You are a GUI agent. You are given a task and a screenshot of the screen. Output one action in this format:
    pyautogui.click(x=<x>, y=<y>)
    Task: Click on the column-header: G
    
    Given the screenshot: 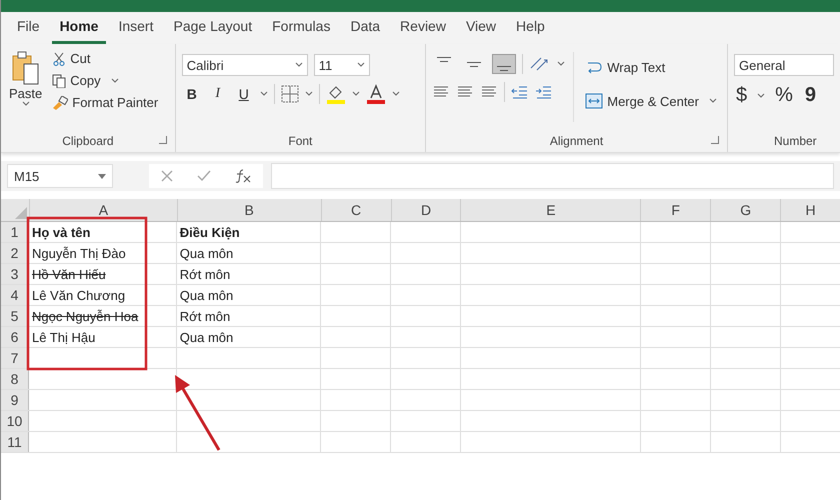 What is the action you would take?
    pyautogui.click(x=745, y=210)
    